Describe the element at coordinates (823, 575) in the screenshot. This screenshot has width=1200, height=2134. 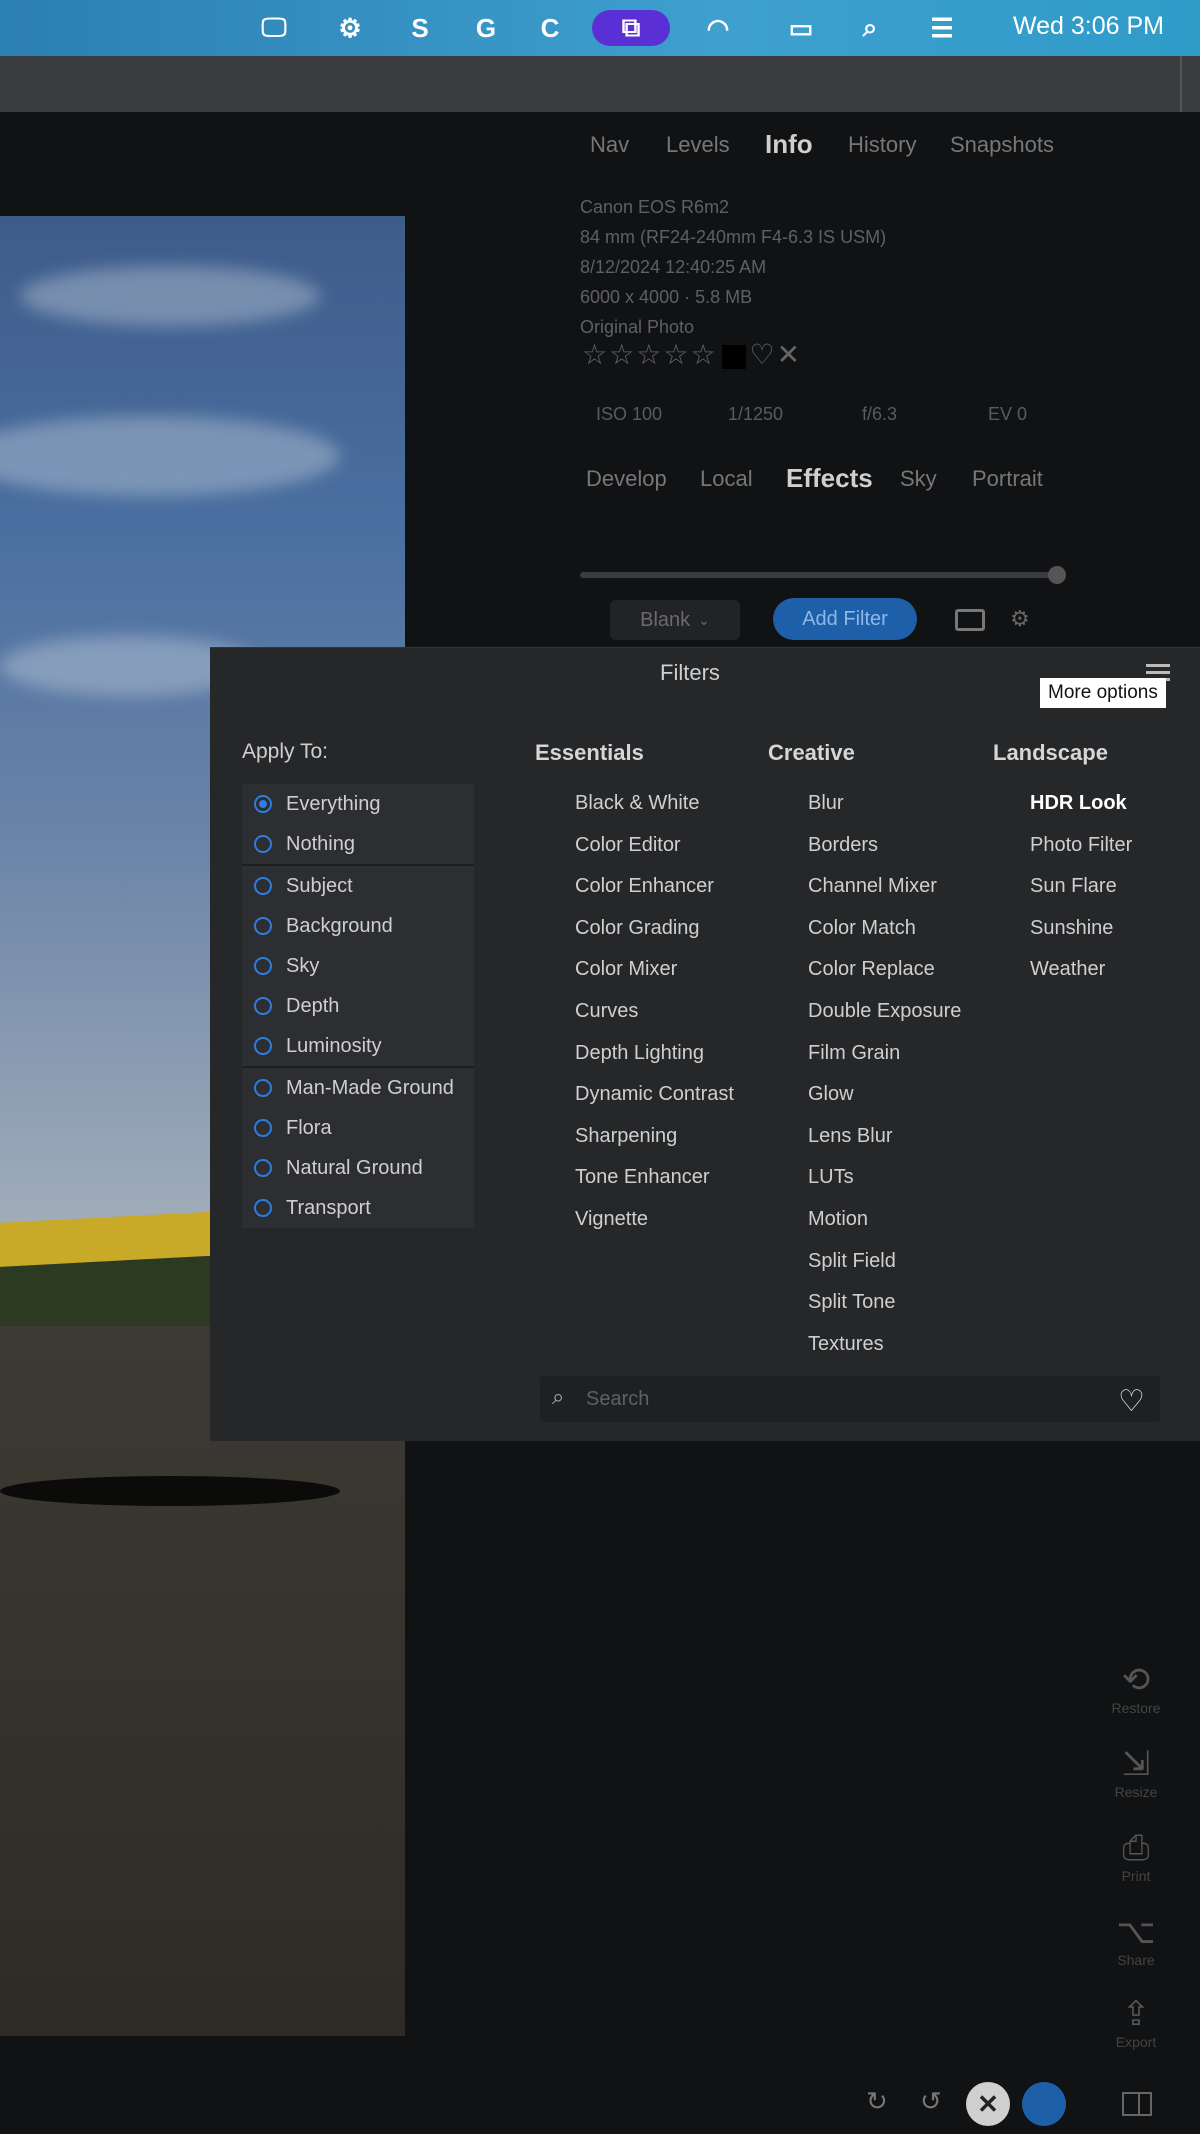
I see `opacity-slider` at that location.